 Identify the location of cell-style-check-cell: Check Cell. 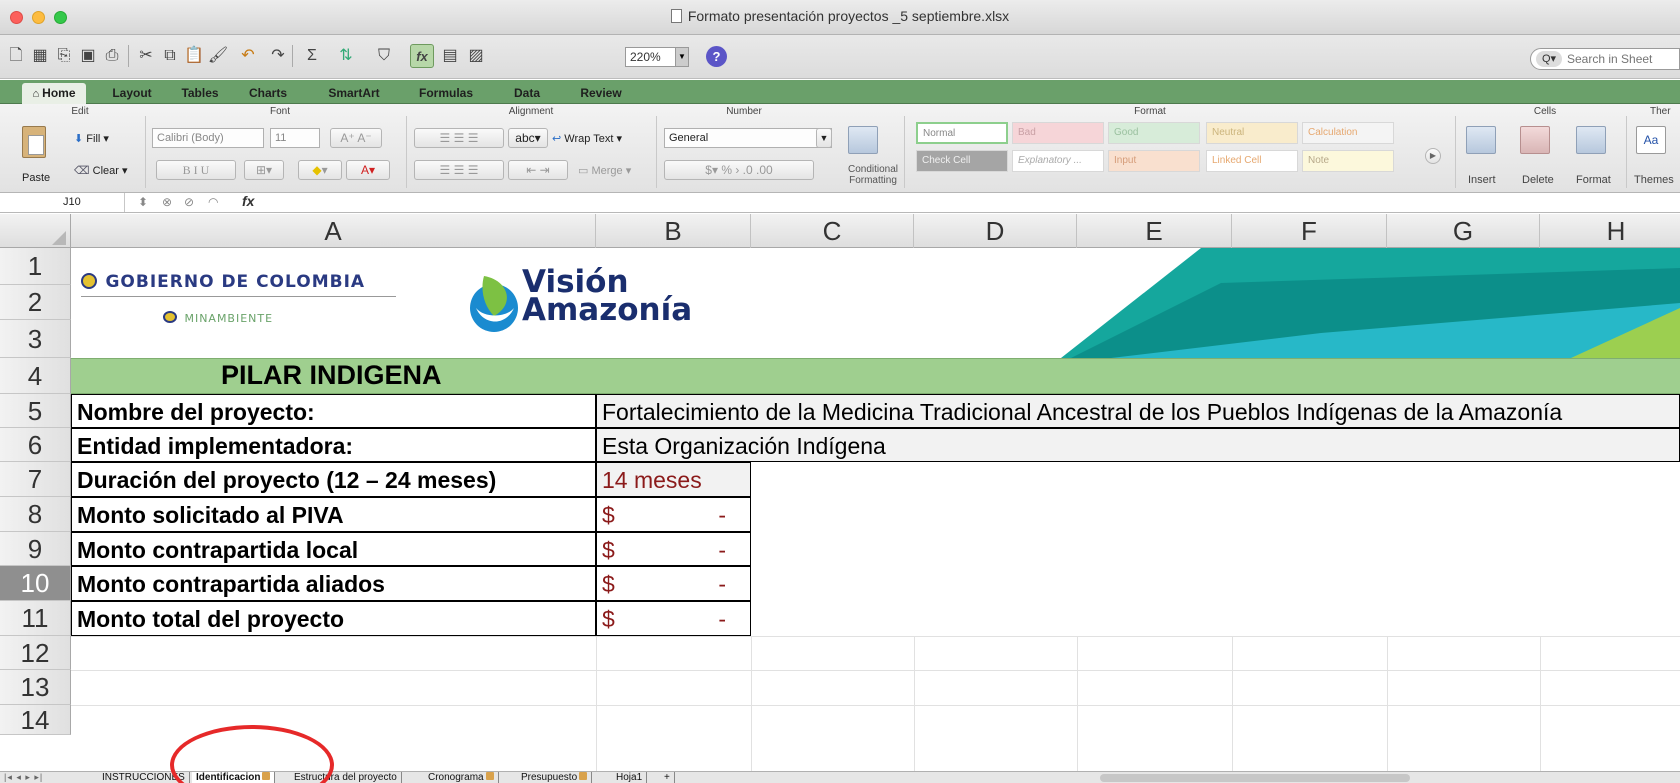
(962, 161).